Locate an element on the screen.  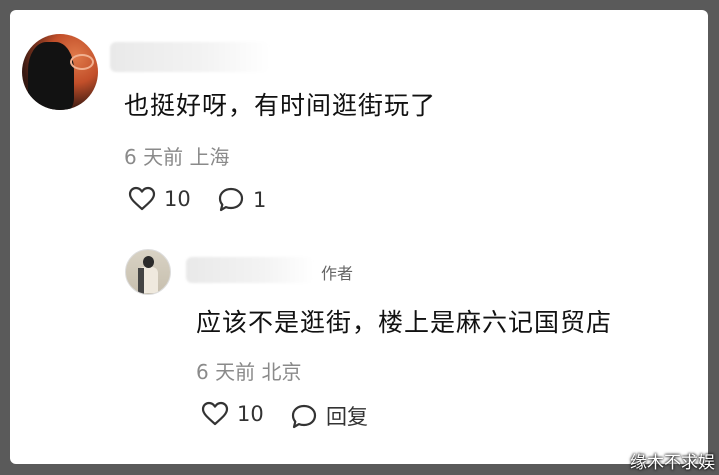
comment-meta: 6 天前 上海 is located at coordinates (176, 155).